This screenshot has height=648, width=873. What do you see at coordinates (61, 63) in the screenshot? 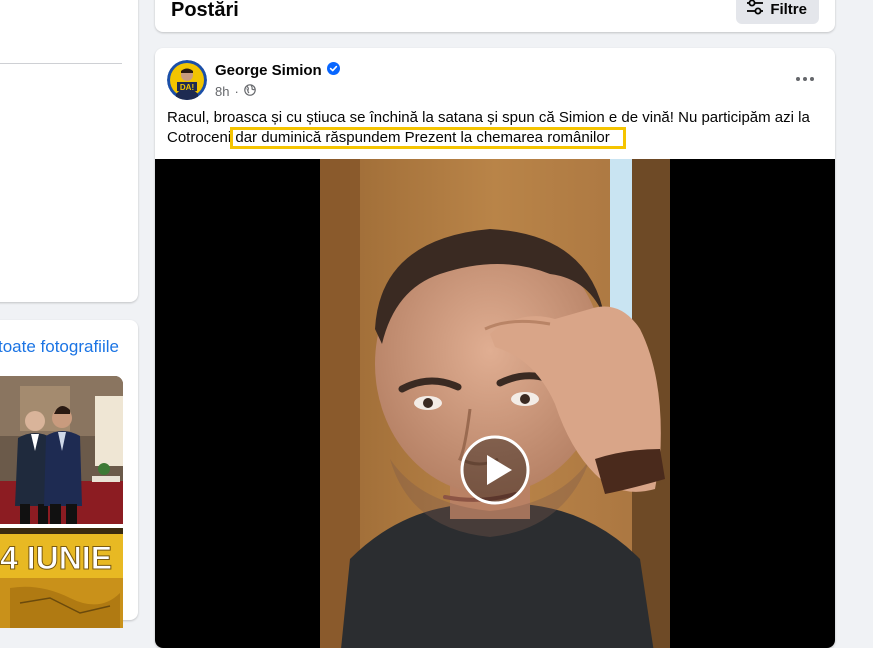
I see `divider` at bounding box center [61, 63].